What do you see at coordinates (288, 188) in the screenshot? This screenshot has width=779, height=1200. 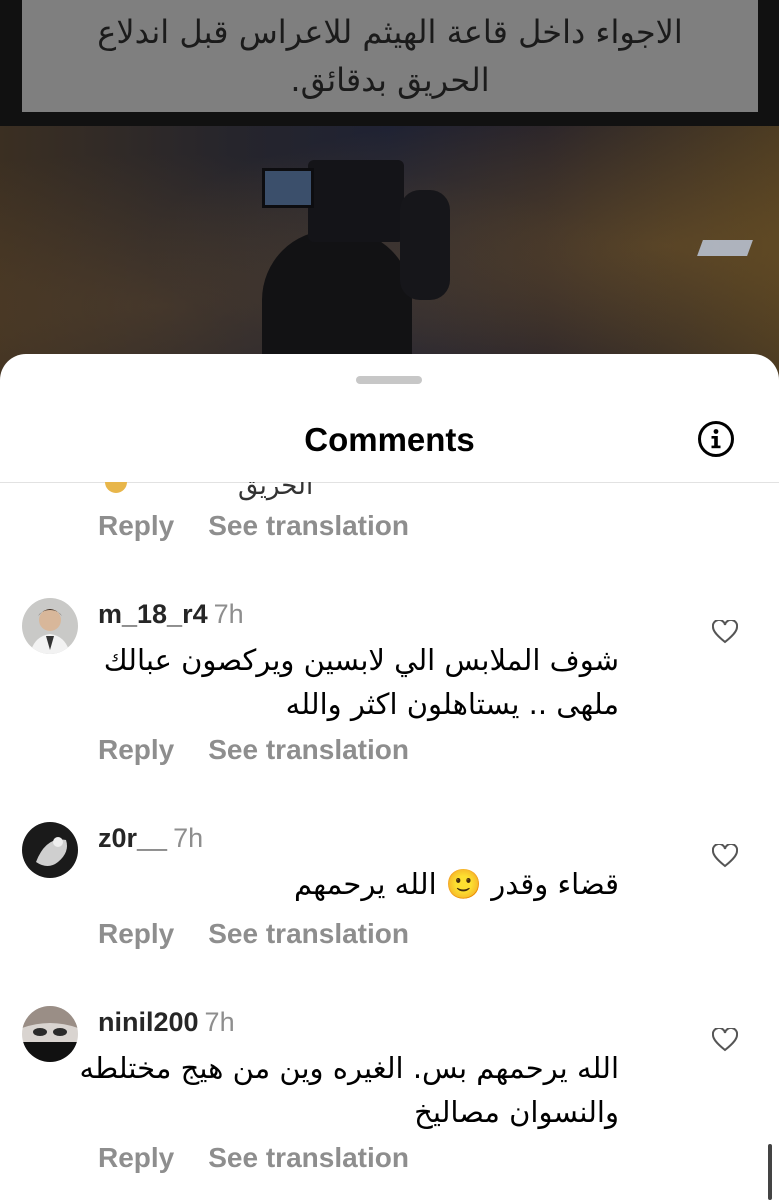 I see `camera-screen` at bounding box center [288, 188].